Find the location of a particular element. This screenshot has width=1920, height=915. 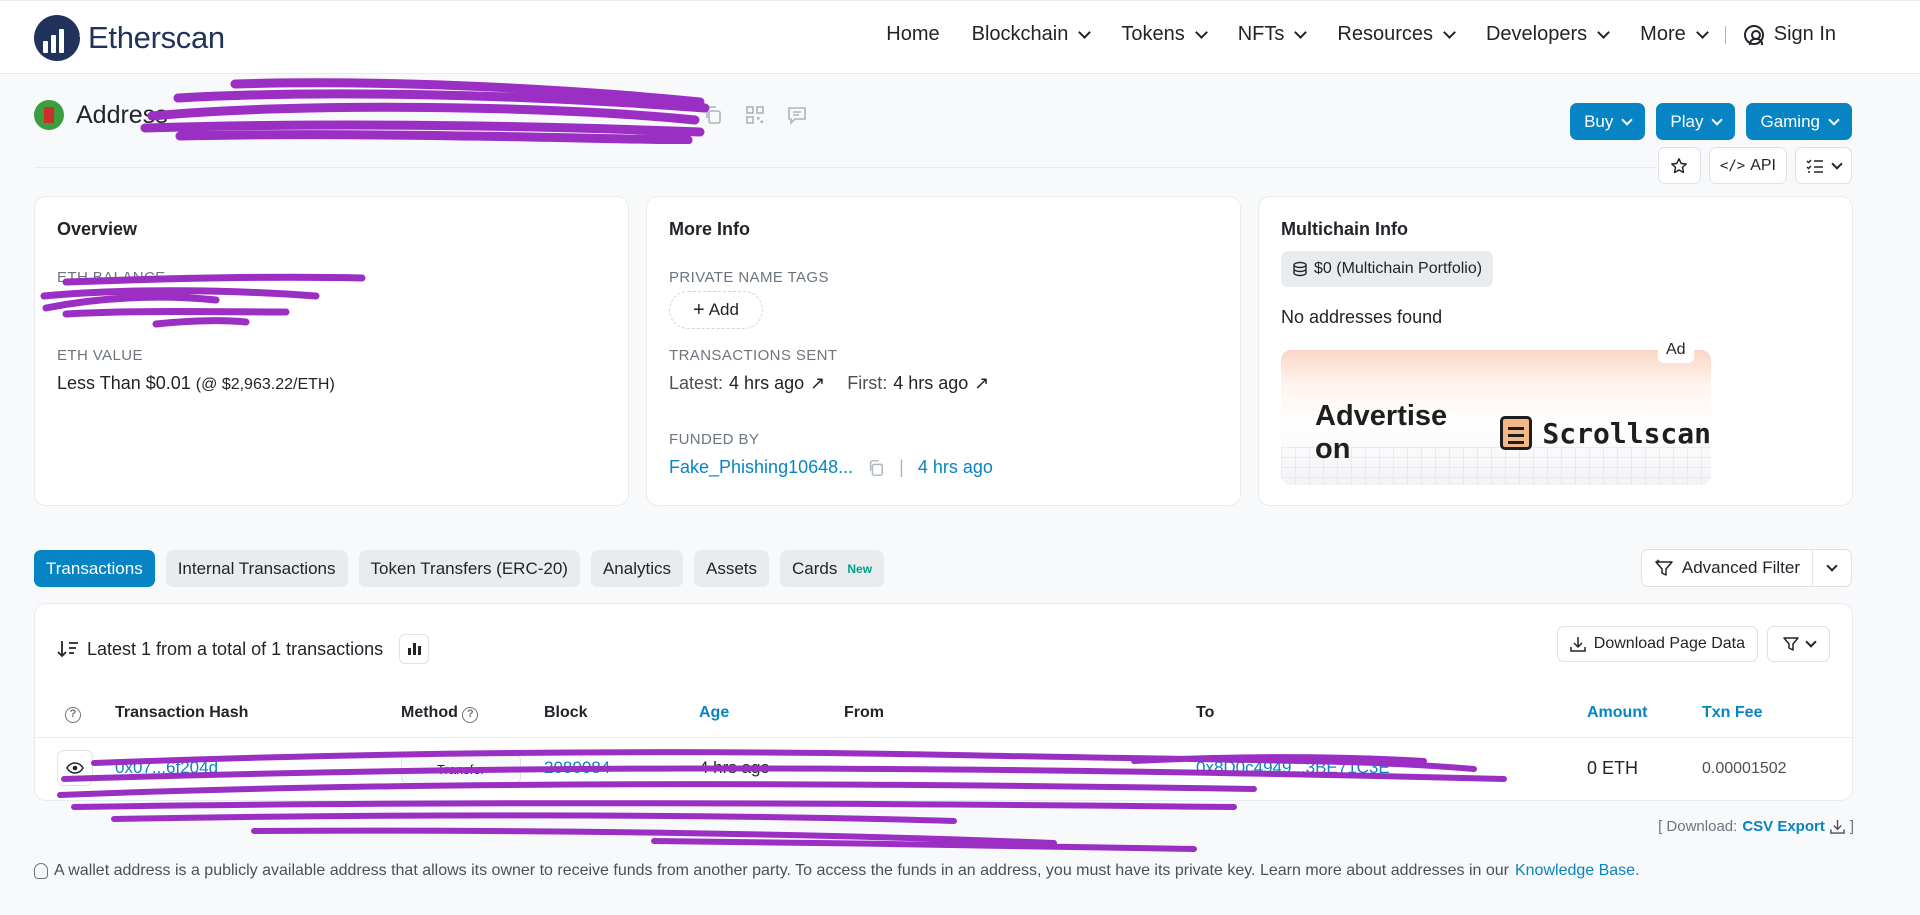

comment-icon is located at coordinates (797, 115).